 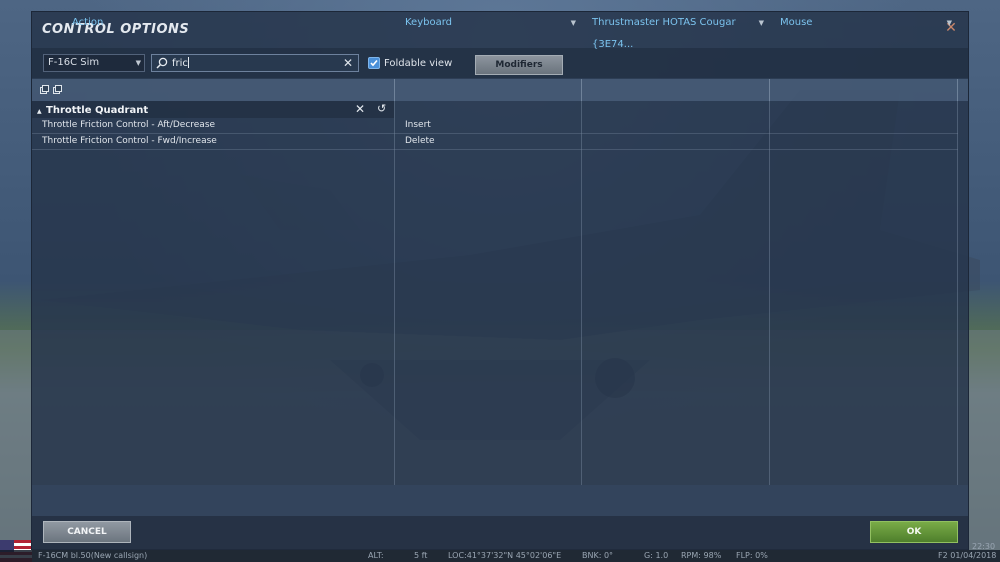 I want to click on search-icon, so click(x=162, y=63).